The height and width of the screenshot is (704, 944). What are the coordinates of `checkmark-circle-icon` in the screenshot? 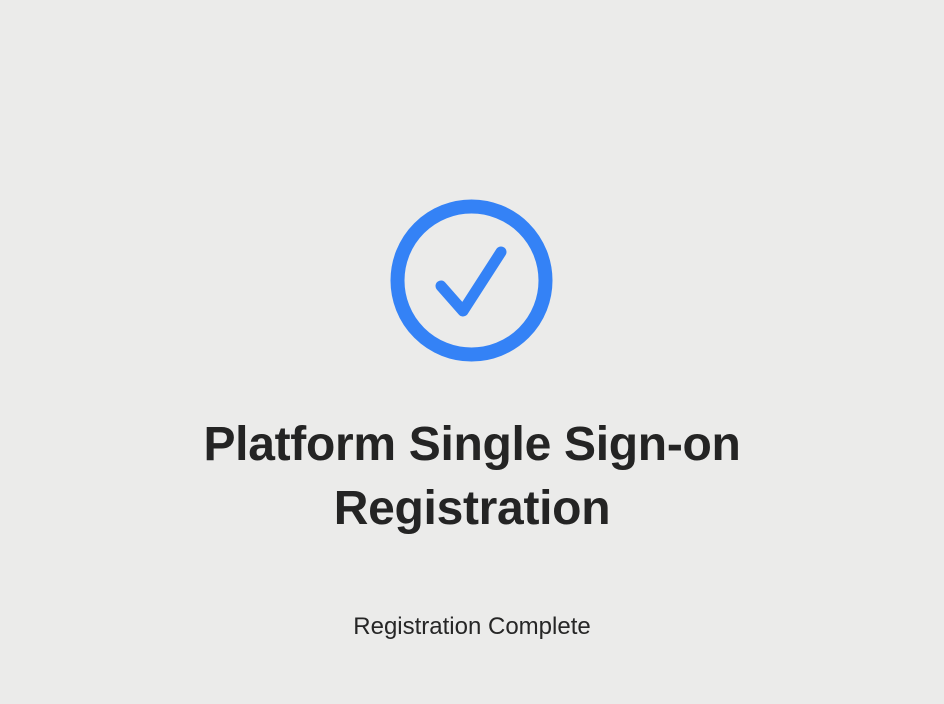 It's located at (471, 280).